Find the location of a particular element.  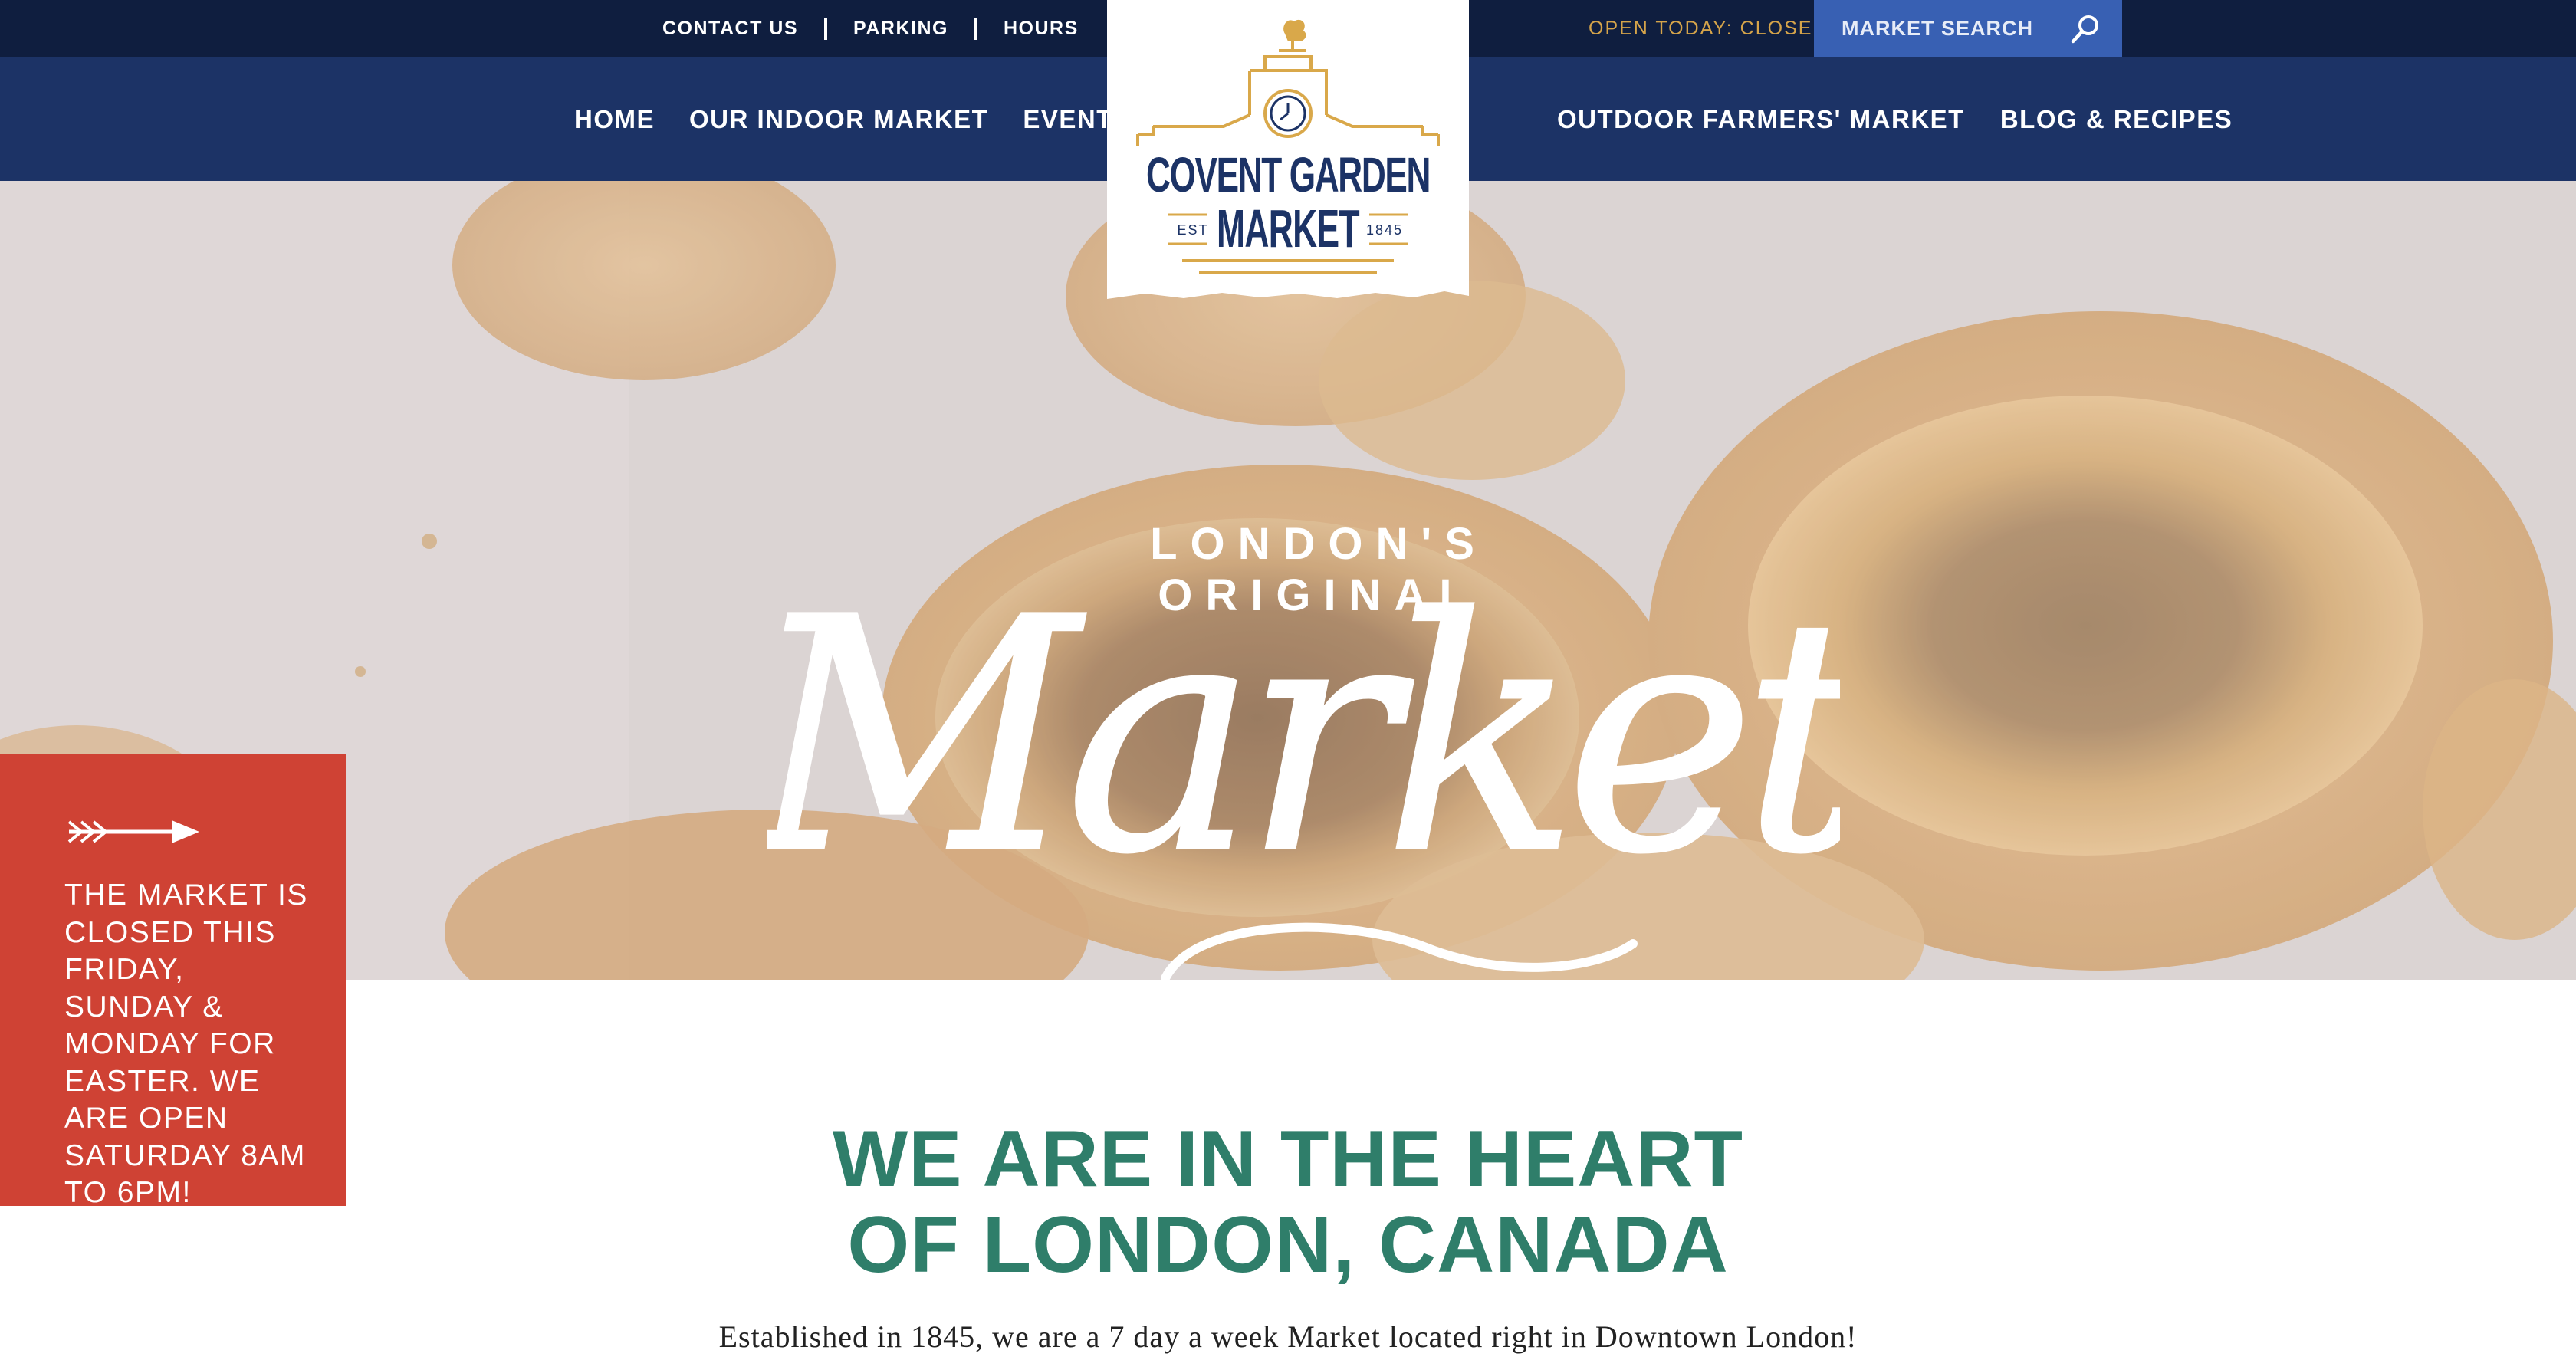

covent-garden-logo: COVENT GARDEN EST MARKET 1845 is located at coordinates (1288, 150).